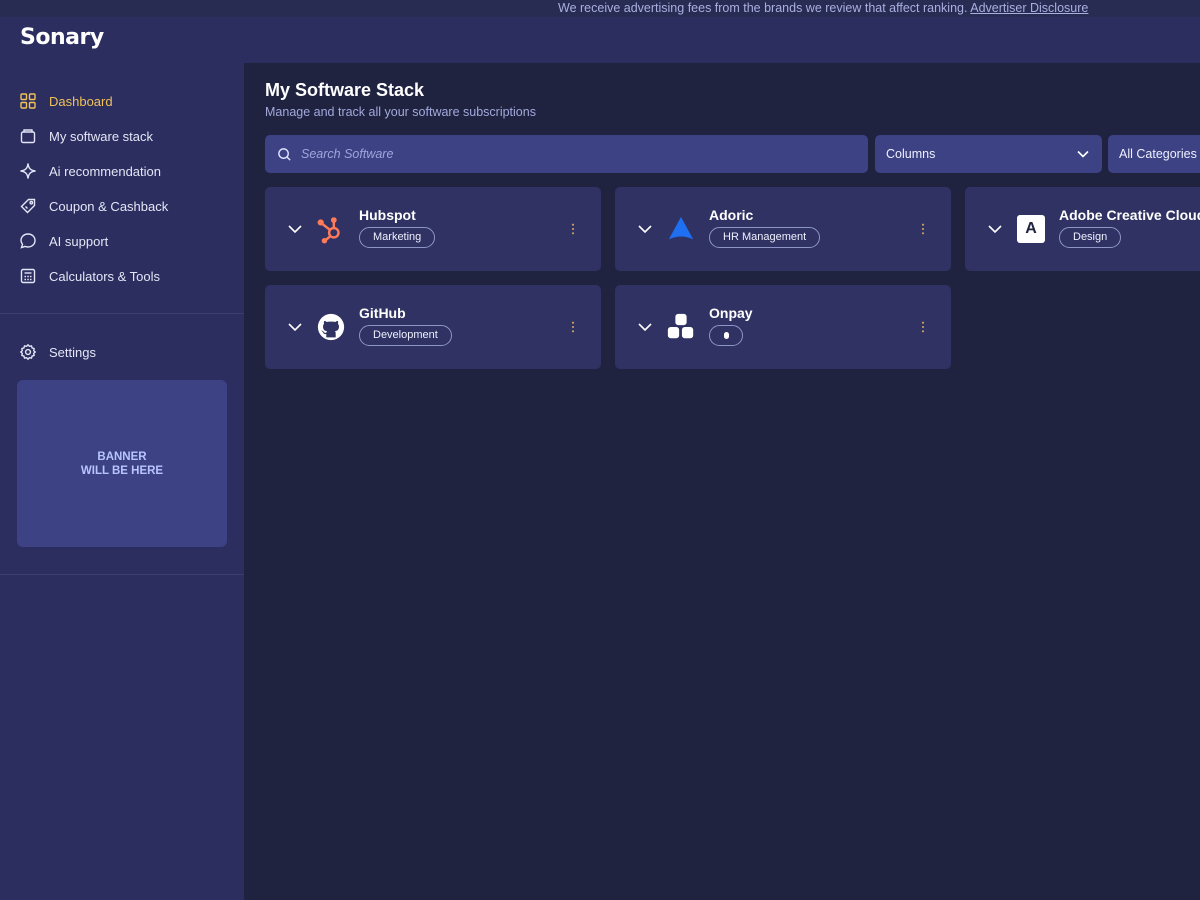 This screenshot has height=900, width=1200. Describe the element at coordinates (122, 456) in the screenshot. I see `banner-line-1: BANNER` at that location.